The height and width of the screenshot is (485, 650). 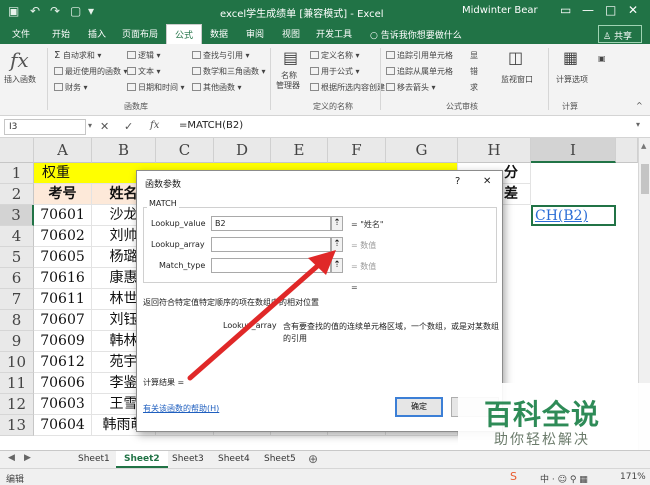 I want to click on status-mode: 编辑, so click(x=15, y=480).